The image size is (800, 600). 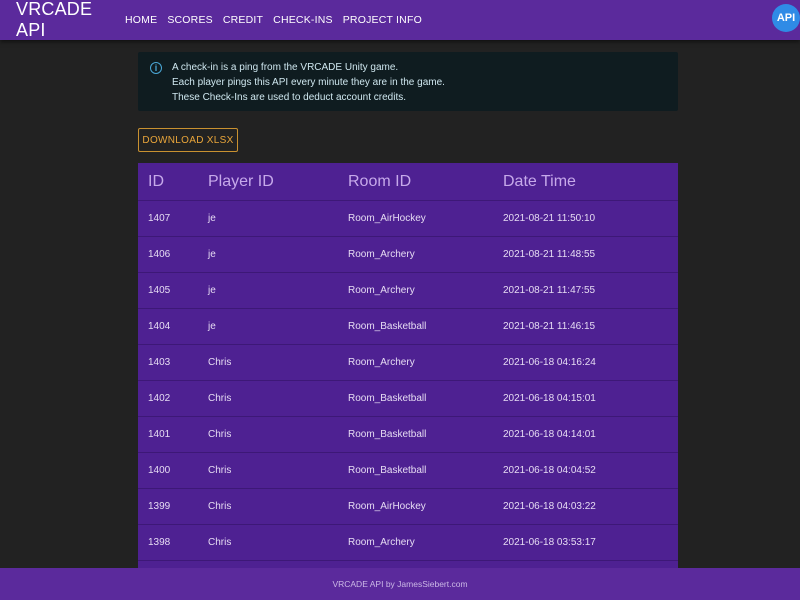 What do you see at coordinates (549, 542) in the screenshot?
I see `cell-date-time: 2021-06-18 03:53:17` at bounding box center [549, 542].